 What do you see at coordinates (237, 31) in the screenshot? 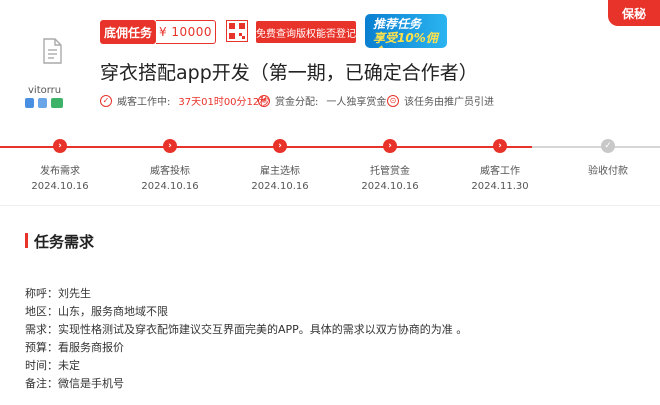
I see `qr-code-icon` at bounding box center [237, 31].